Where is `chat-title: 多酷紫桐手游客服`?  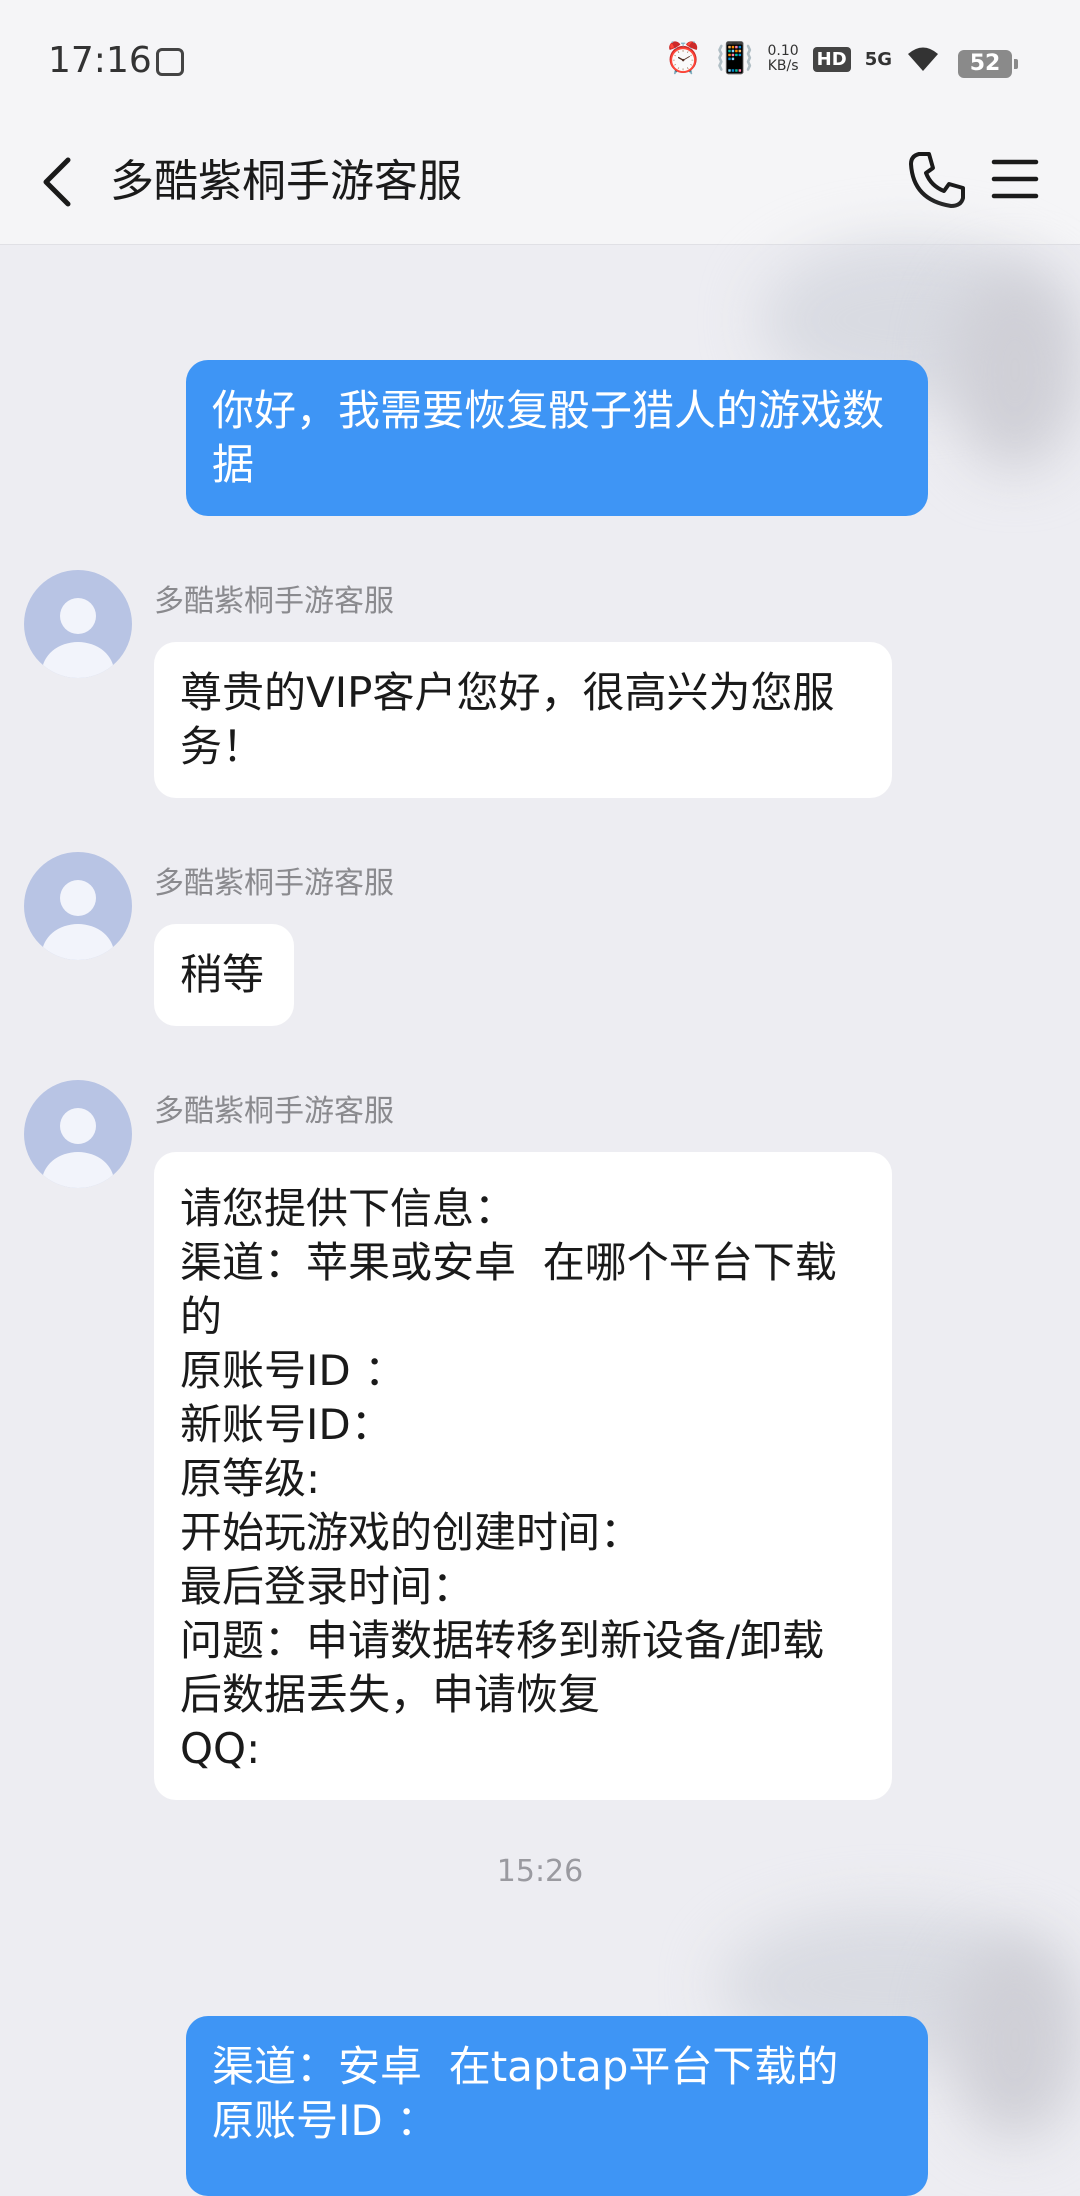 chat-title: 多酷紫桐手游客服 is located at coordinates (286, 181).